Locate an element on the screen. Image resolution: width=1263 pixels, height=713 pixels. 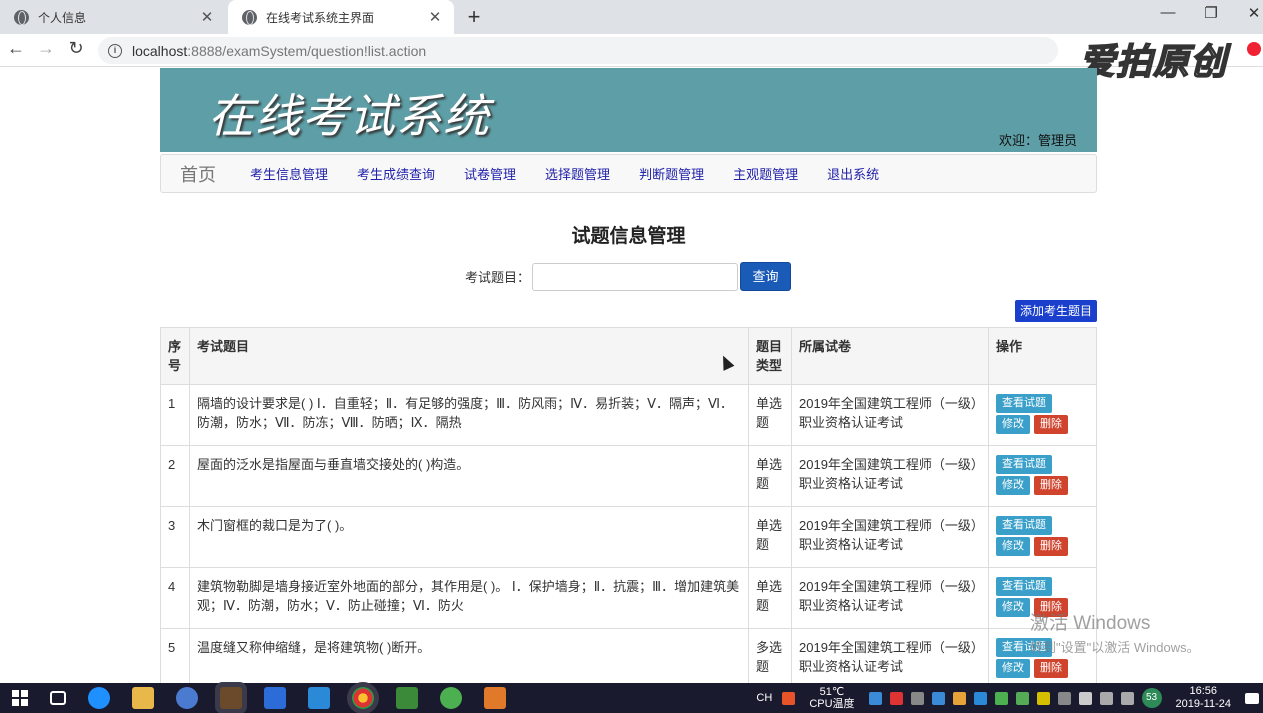
search-label: 考试题目： is located at coordinates (498, 277).